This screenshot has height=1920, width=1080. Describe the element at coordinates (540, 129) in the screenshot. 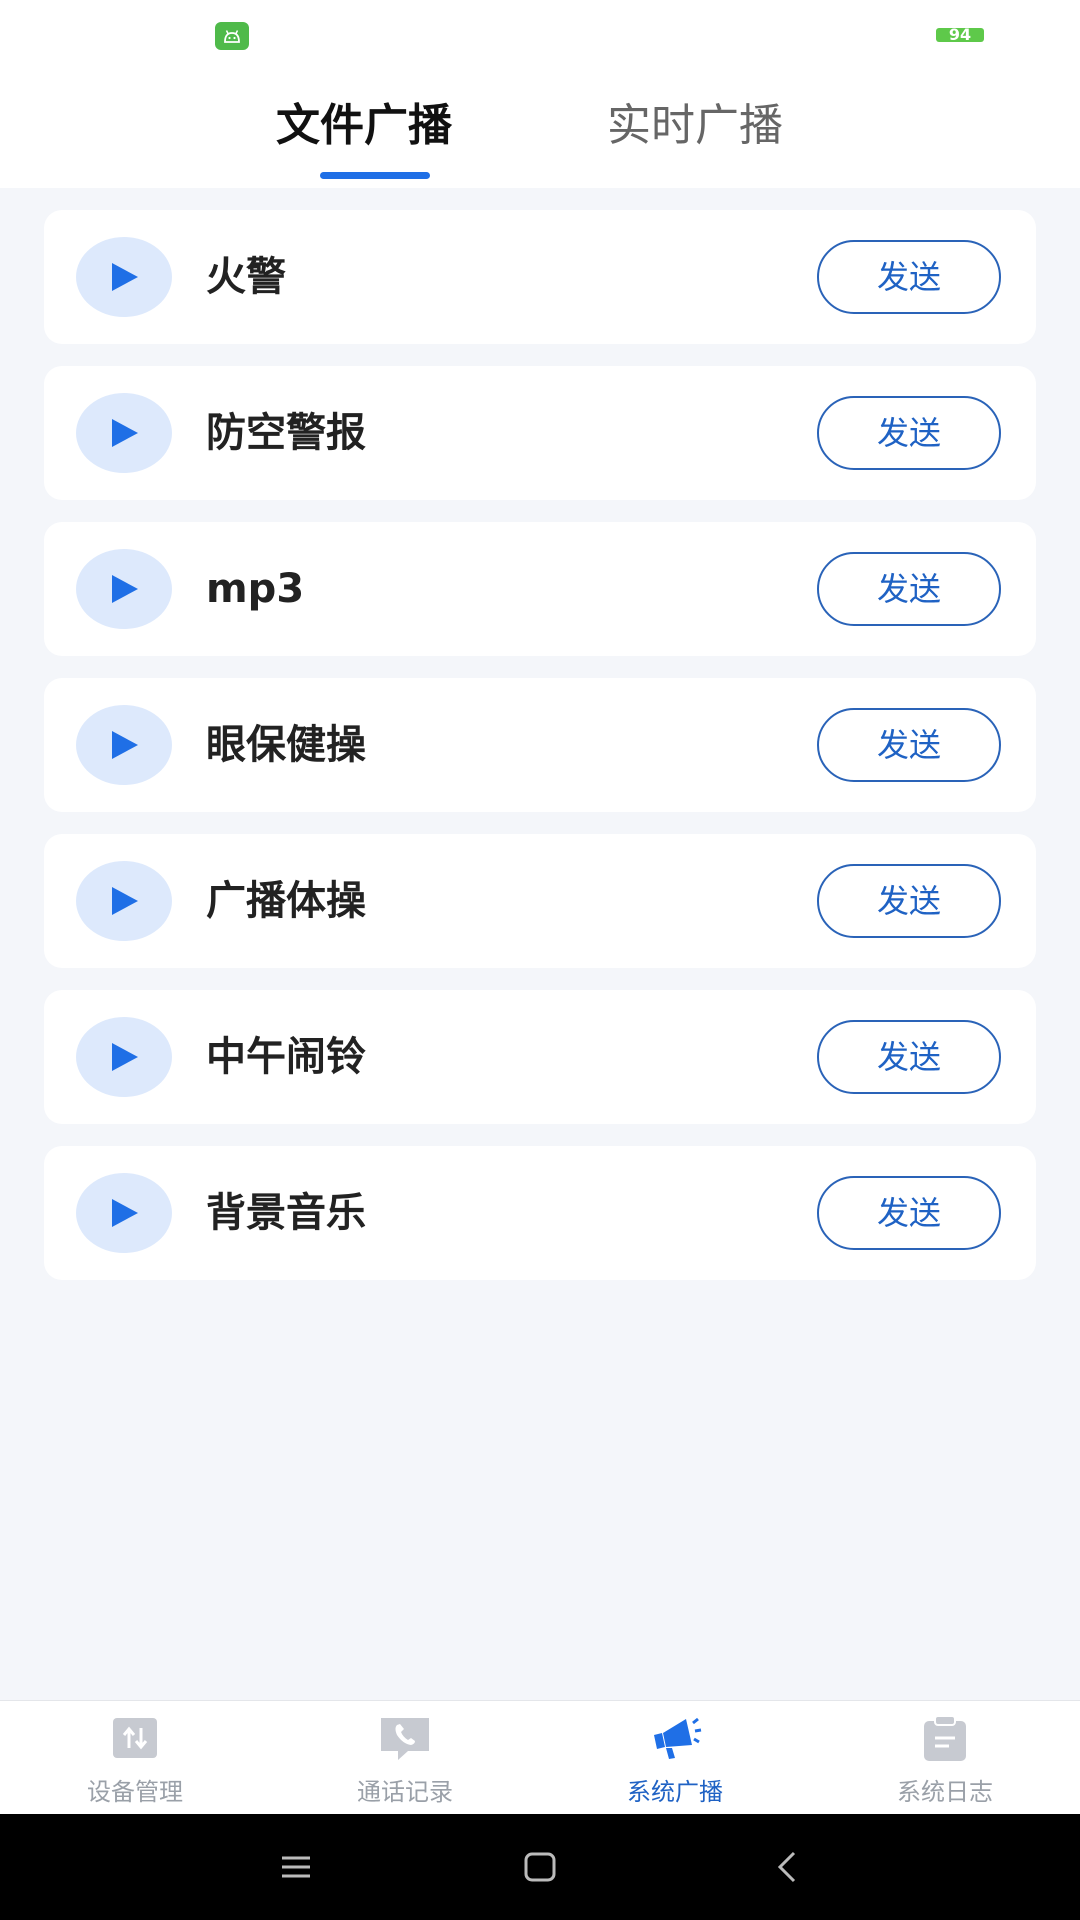

I see `tab-header: 文件广播 实时广播` at that location.